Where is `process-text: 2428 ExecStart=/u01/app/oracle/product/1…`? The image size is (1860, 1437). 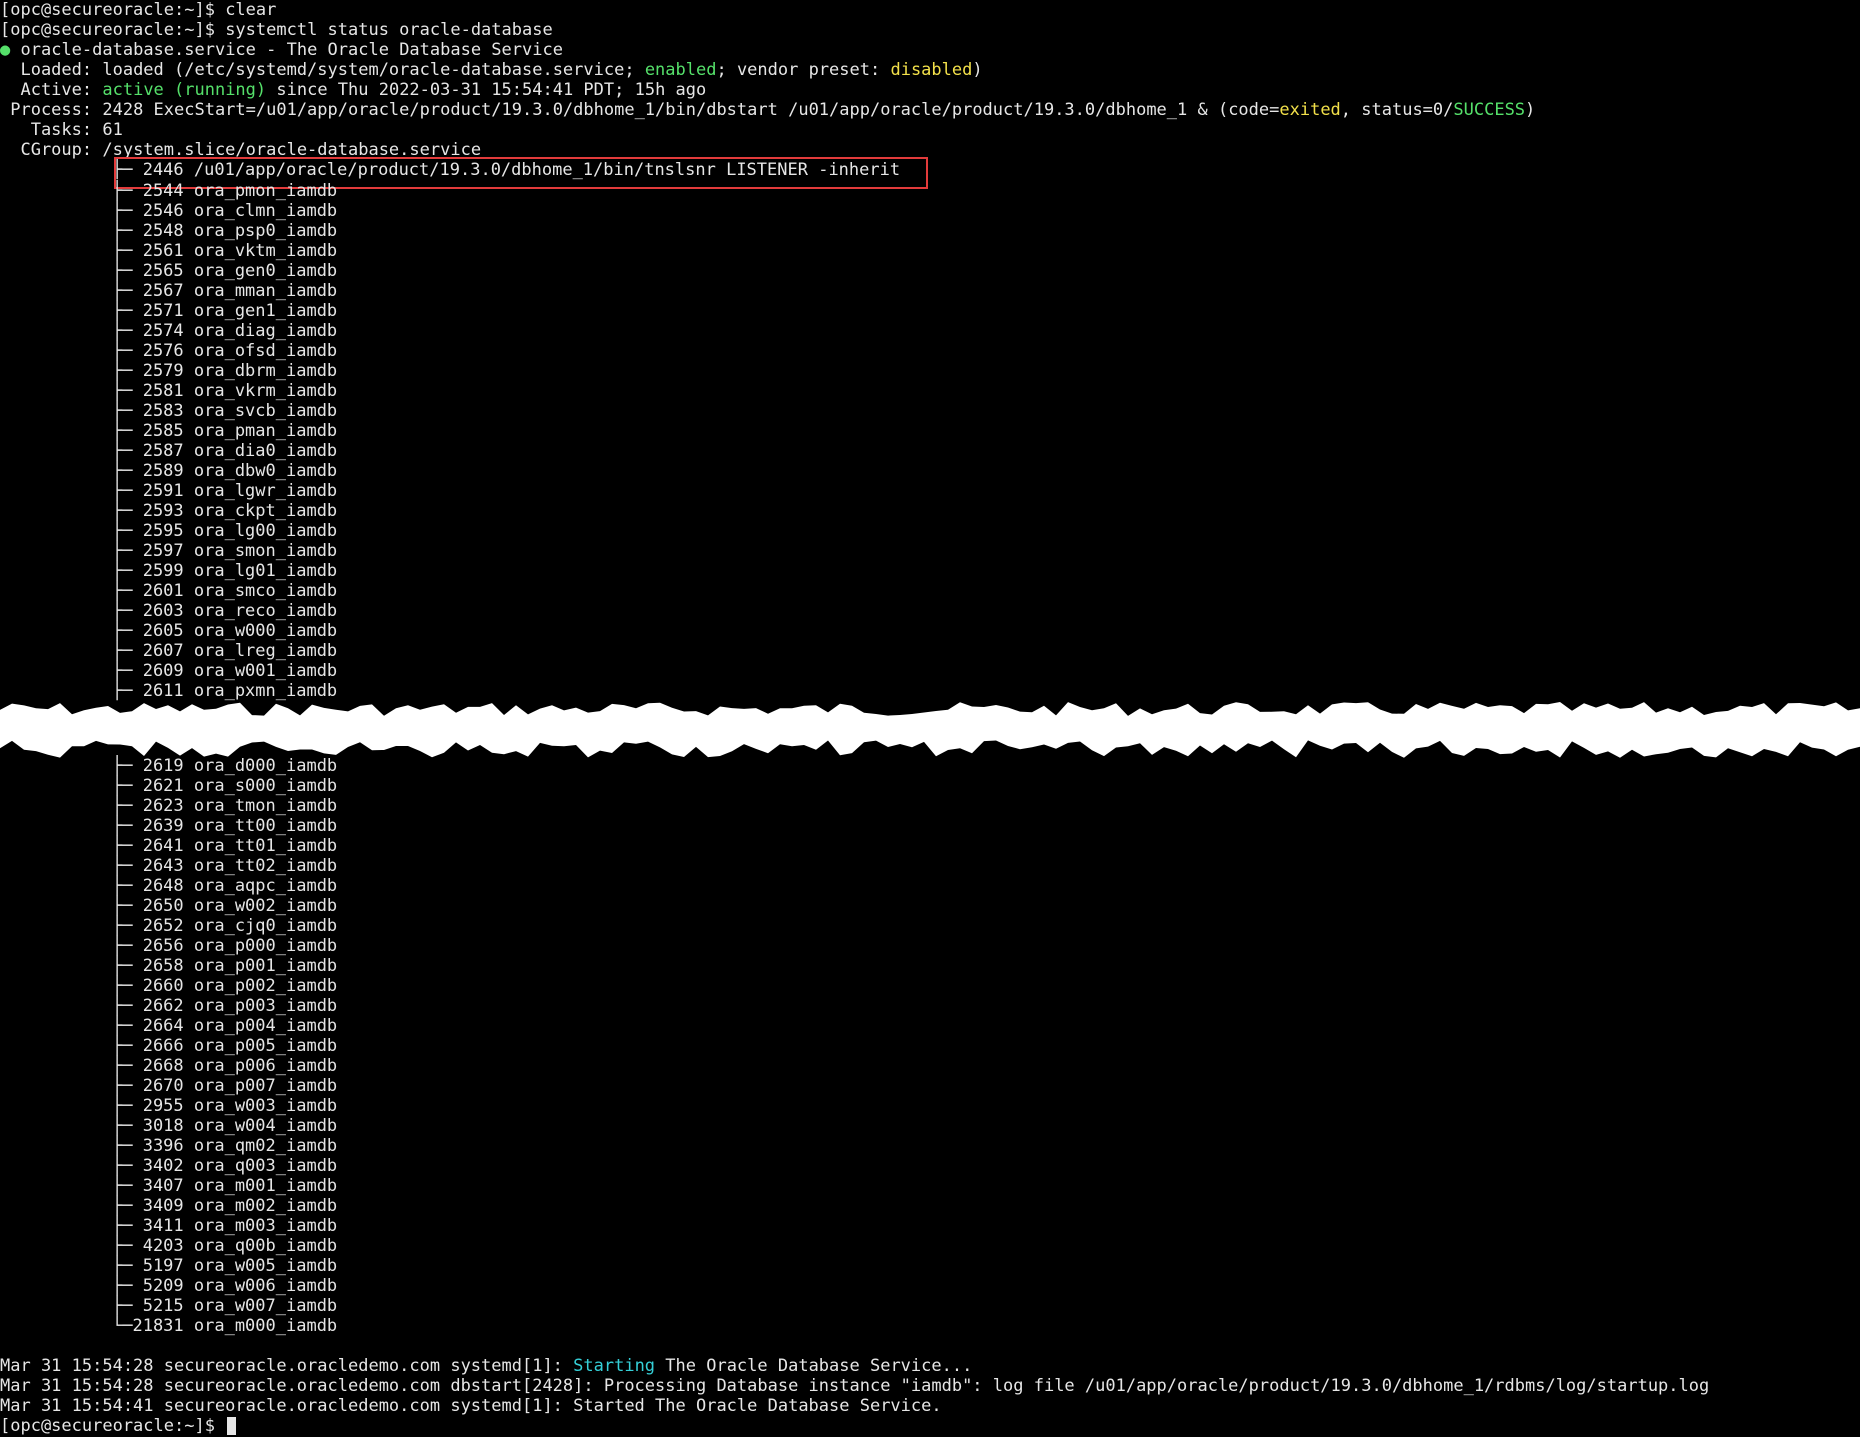
process-text: 2428 ExecStart=/u01/app/oracle/product/1… is located at coordinates (686, 110).